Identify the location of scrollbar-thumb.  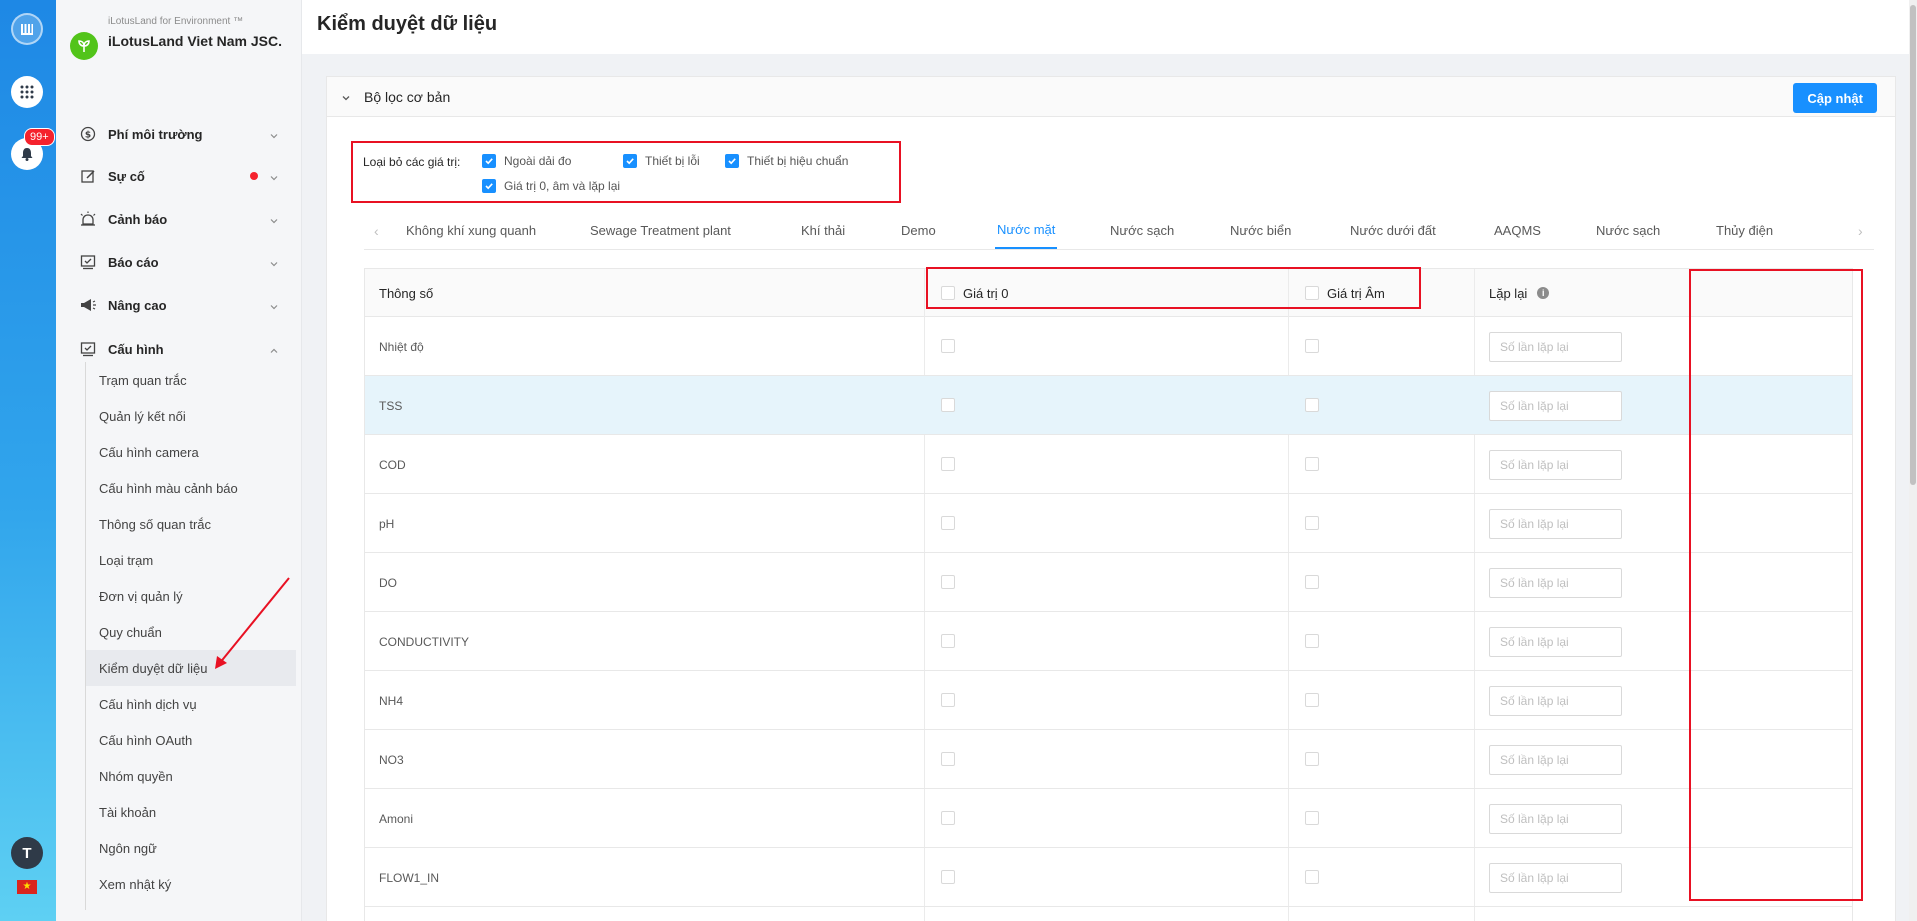
(1913, 245).